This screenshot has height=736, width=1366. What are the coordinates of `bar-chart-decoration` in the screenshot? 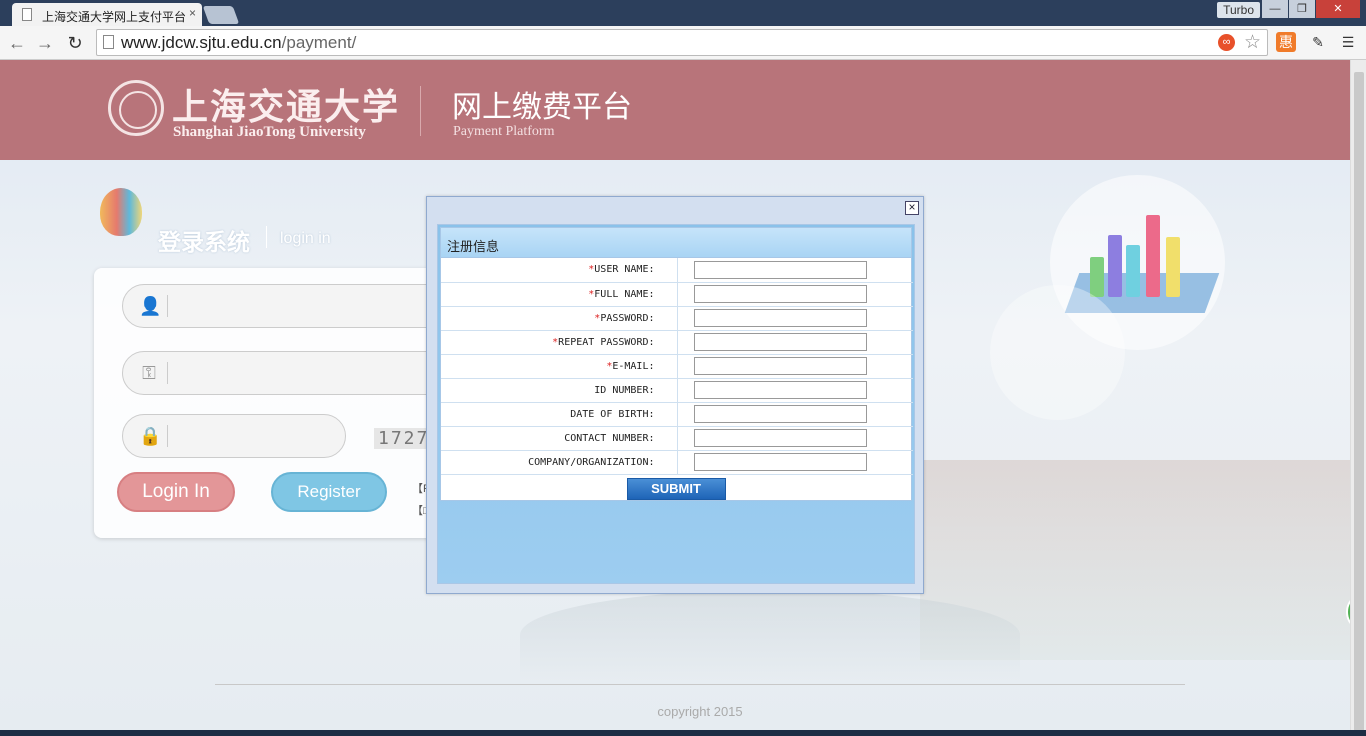 It's located at (1145, 254).